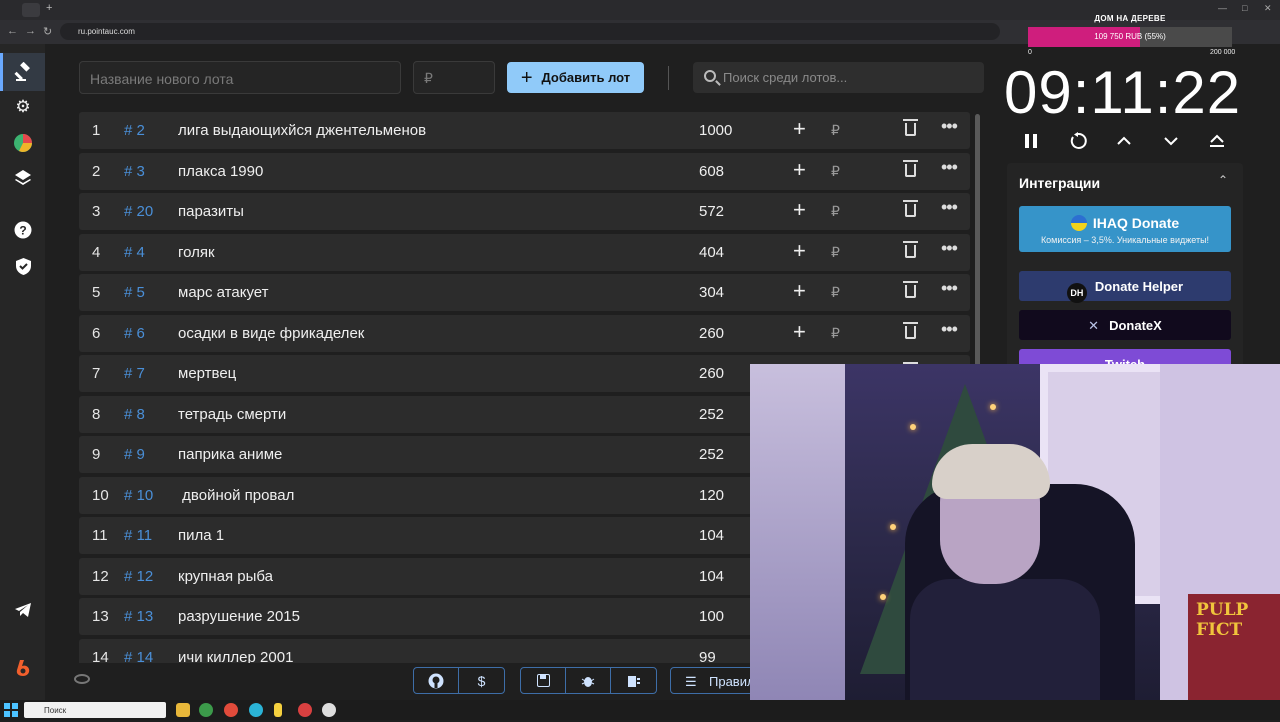  Describe the element at coordinates (481, 680) in the screenshot. I see `dollar-icon: $` at that location.